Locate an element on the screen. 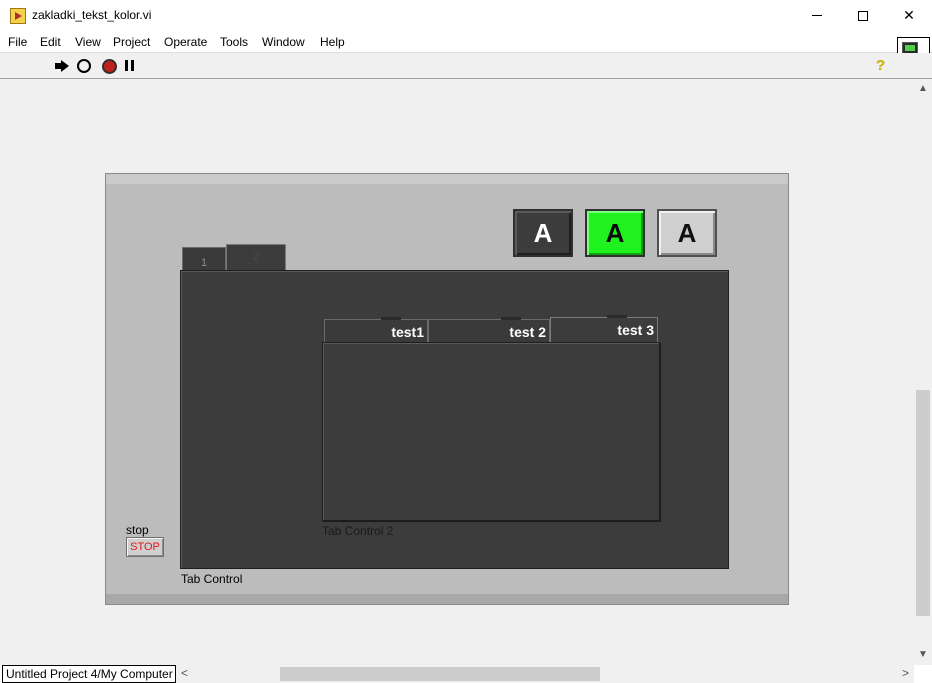 This screenshot has height=683, width=932. vertical-scrollbar: ▲ ▼ is located at coordinates (923, 372).